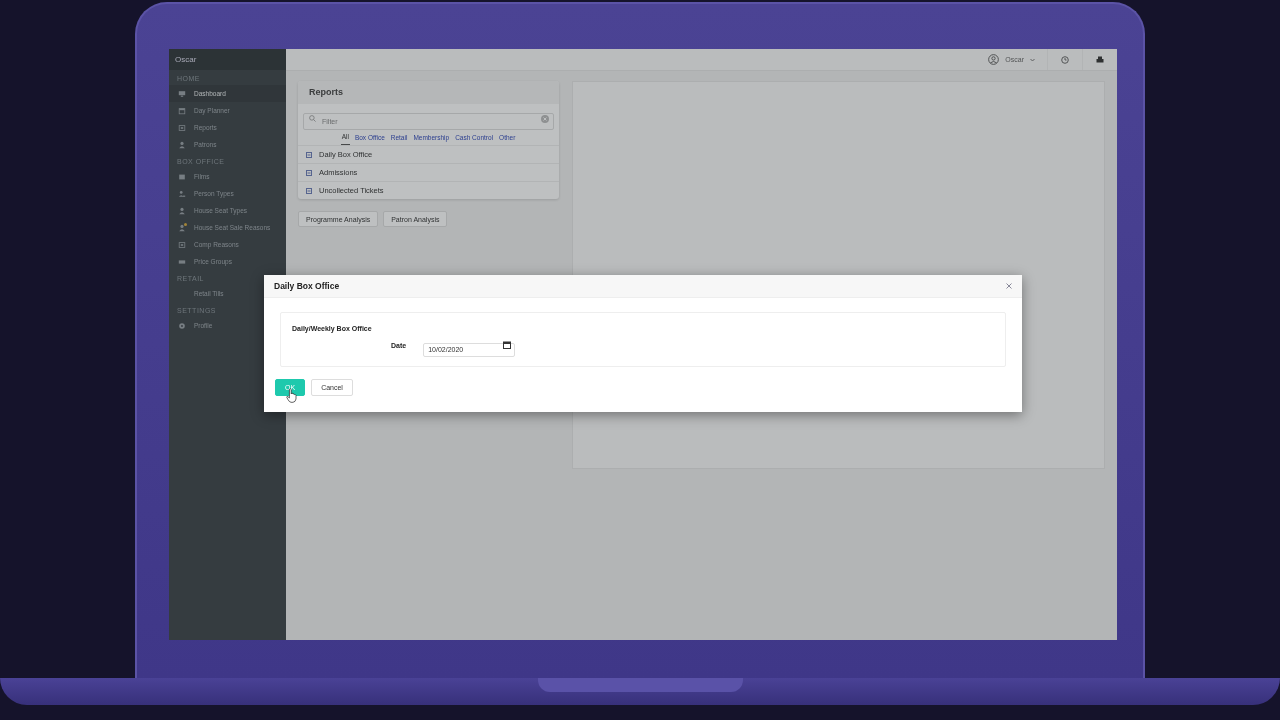 This screenshot has width=1280, height=720. Describe the element at coordinates (182, 325) in the screenshot. I see `gear-icon` at that location.